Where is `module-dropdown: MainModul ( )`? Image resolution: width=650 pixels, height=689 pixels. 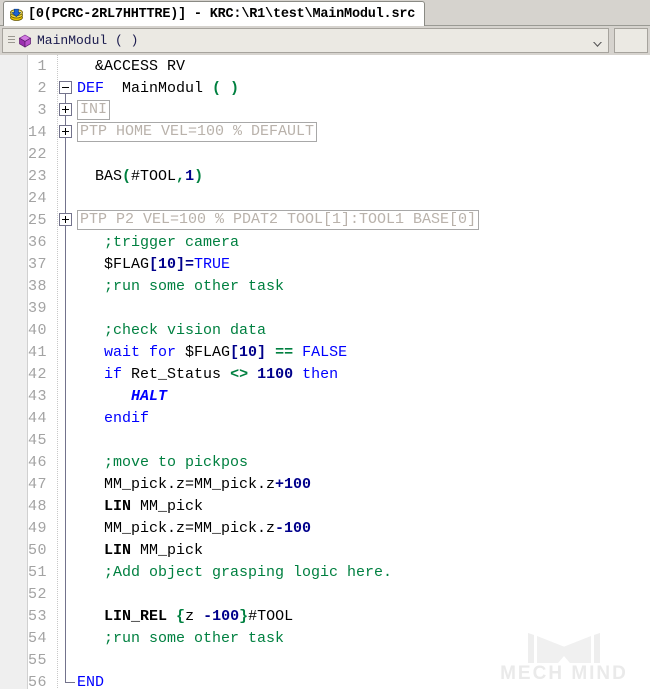
module-dropdown: MainModul ( ) is located at coordinates (305, 40).